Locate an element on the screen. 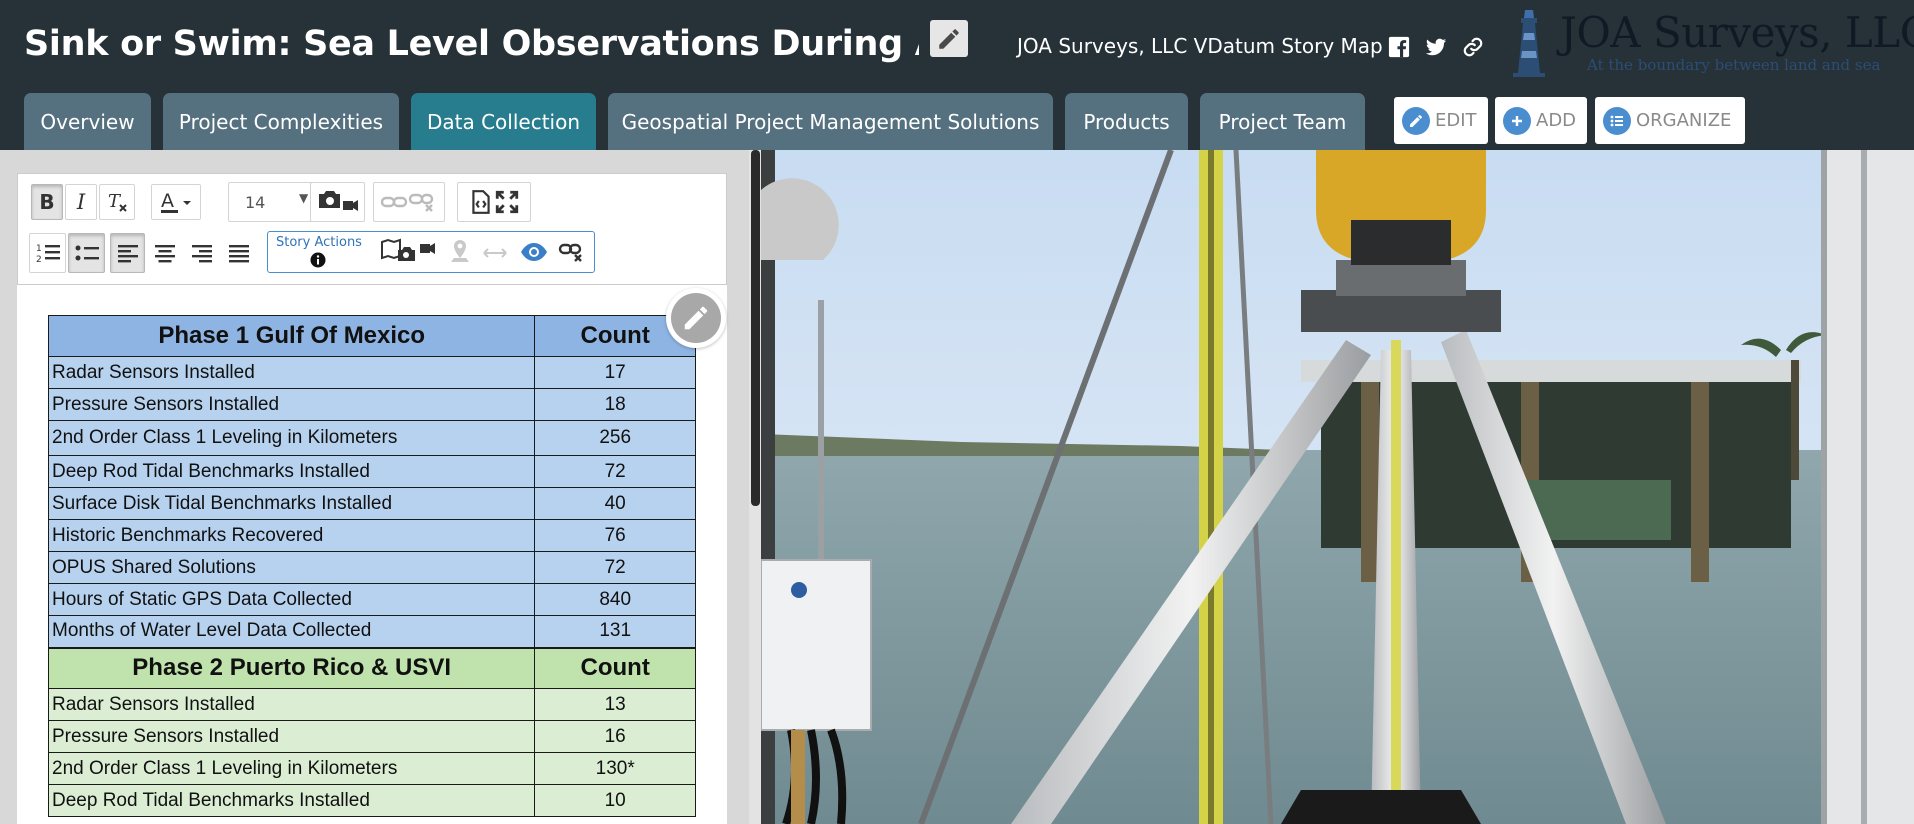 The height and width of the screenshot is (824, 1914). table-row: OPUS Shared Solutions 72 is located at coordinates (371, 567).